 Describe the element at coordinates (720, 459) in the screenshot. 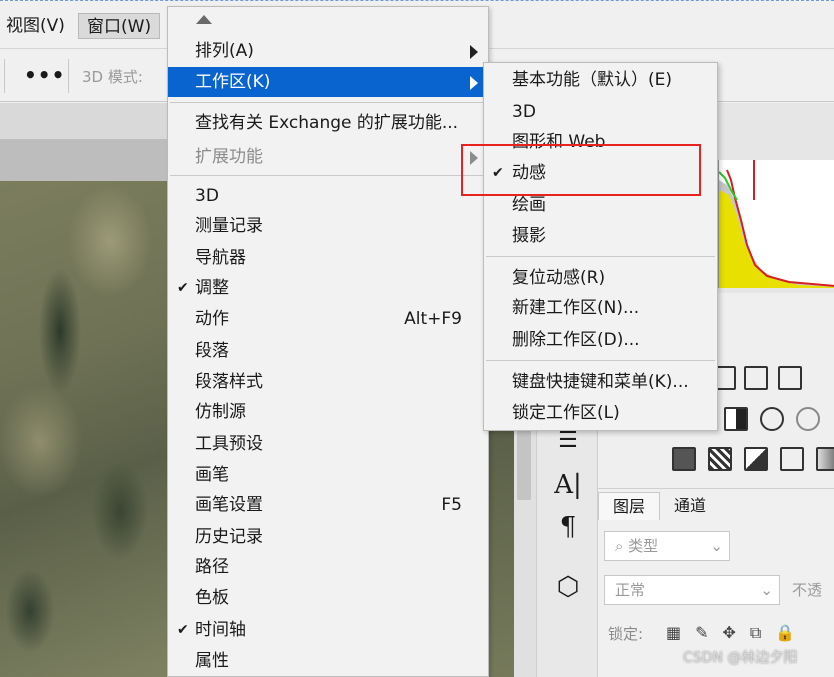

I see `posterize-icon` at that location.